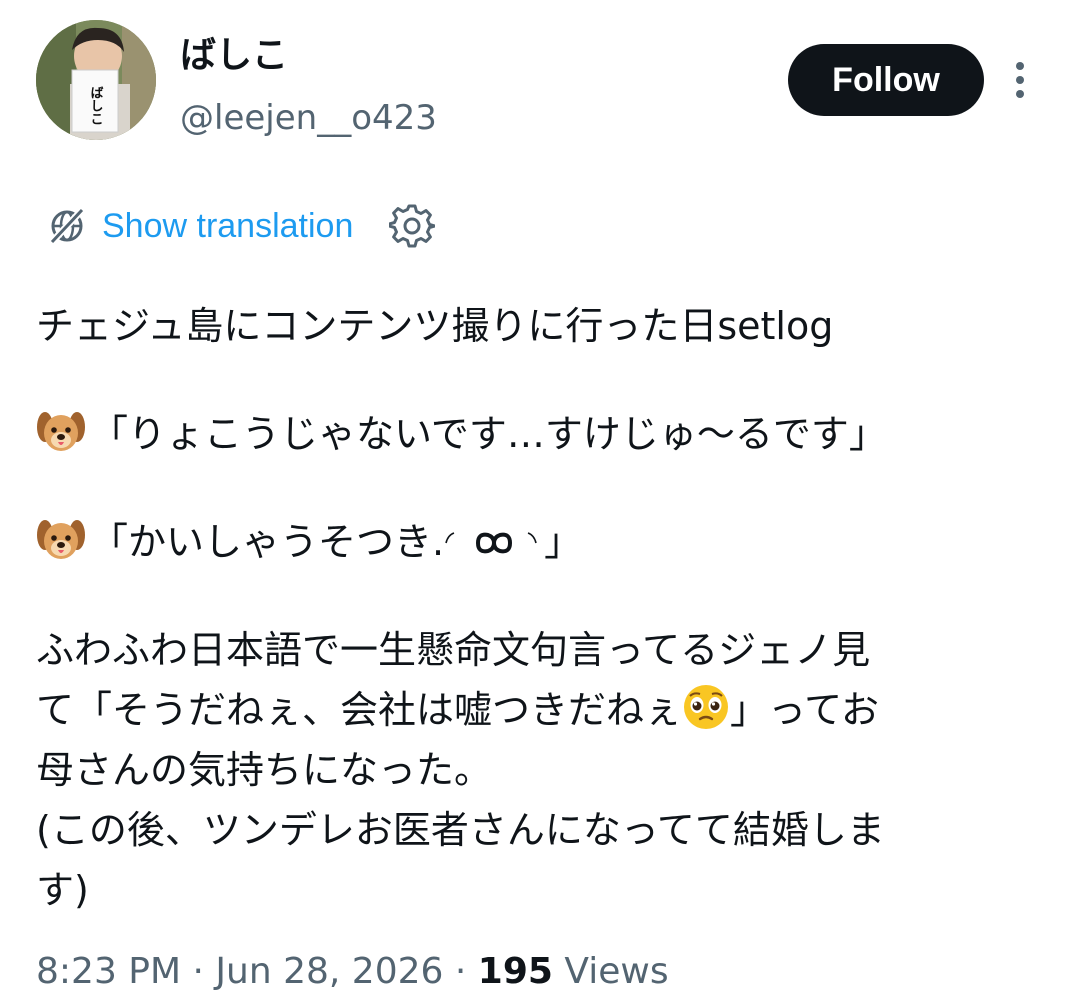 The width and height of the screenshot is (1080, 1006). What do you see at coordinates (308, 118) in the screenshot?
I see `user-handle: @leejen__o423` at bounding box center [308, 118].